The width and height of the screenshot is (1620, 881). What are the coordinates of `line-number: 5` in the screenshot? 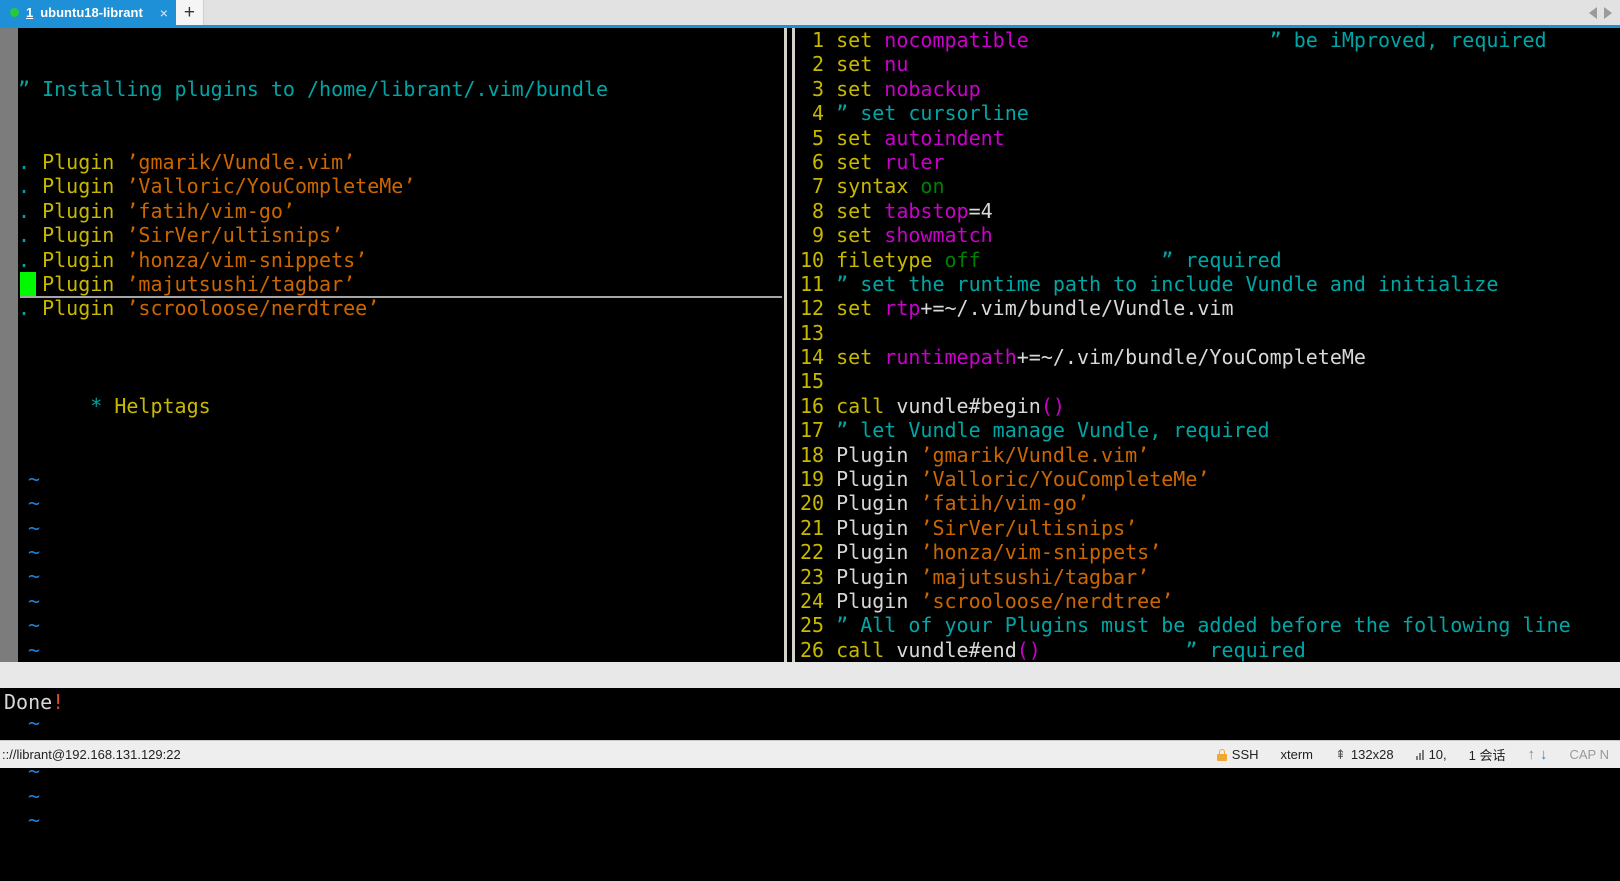 It's located at (818, 138).